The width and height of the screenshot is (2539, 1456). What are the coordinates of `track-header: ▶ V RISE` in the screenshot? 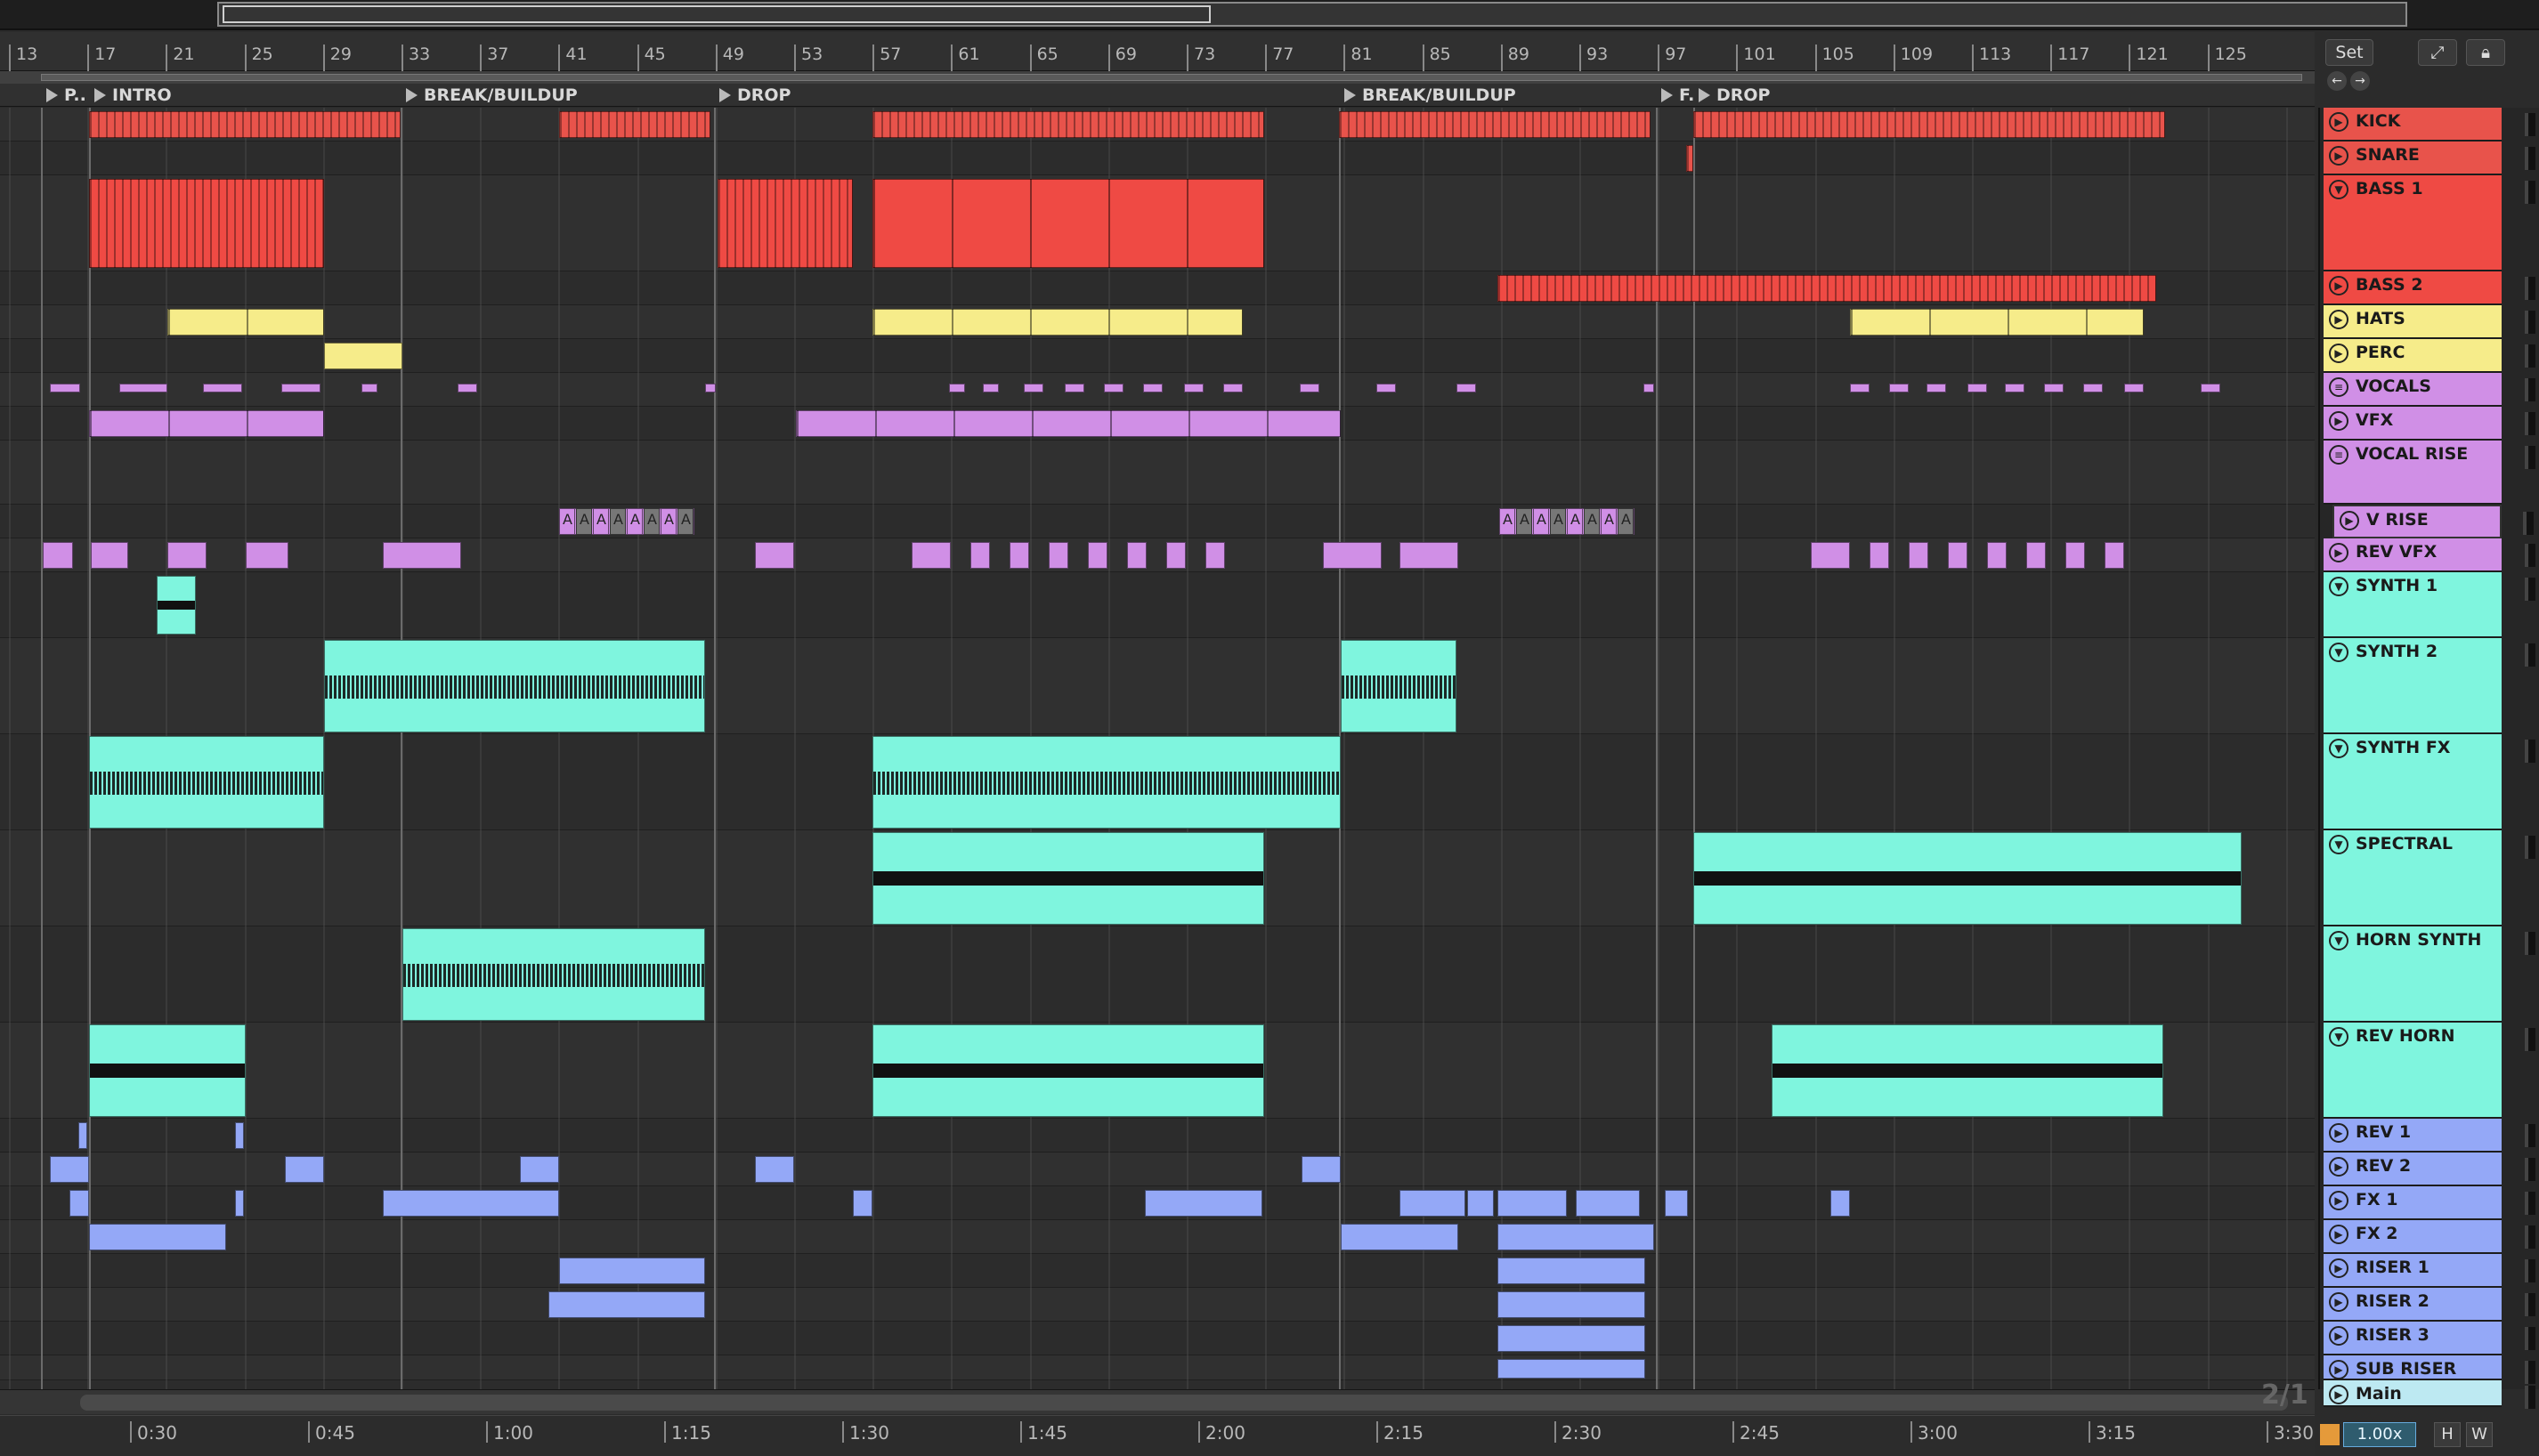 It's located at (2433, 521).